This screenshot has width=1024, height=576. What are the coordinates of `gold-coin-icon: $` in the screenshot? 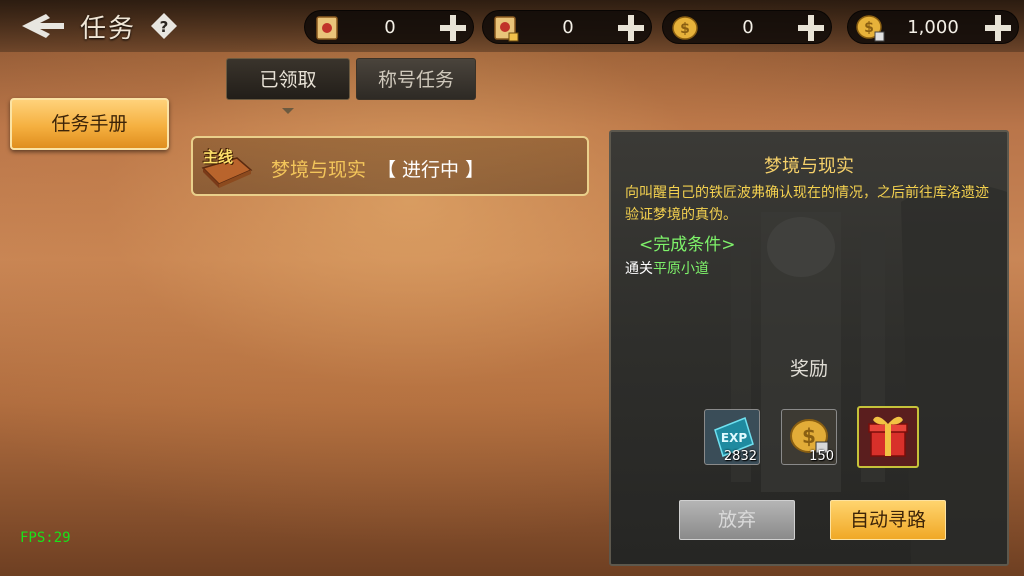 It's located at (685, 28).